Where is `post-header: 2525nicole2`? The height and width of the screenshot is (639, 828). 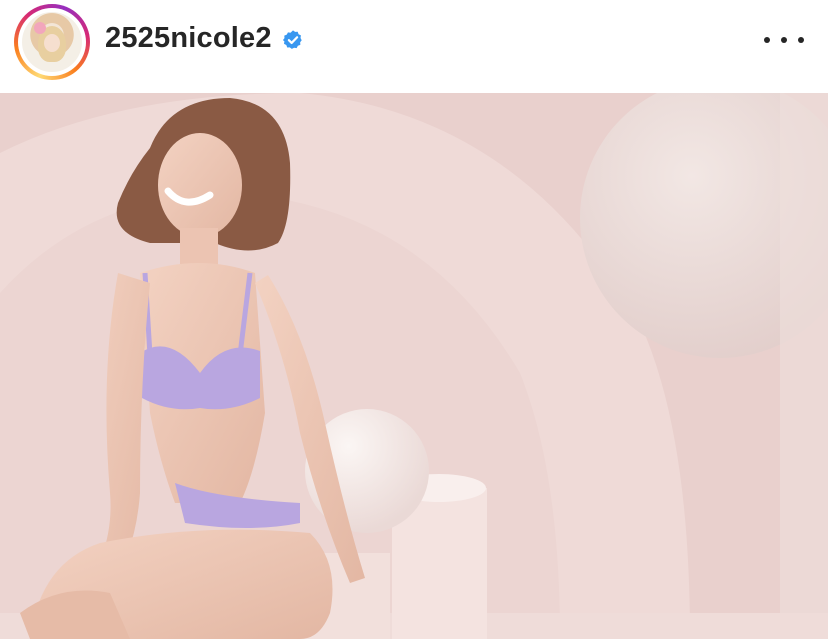
post-header: 2525nicole2 is located at coordinates (414, 46).